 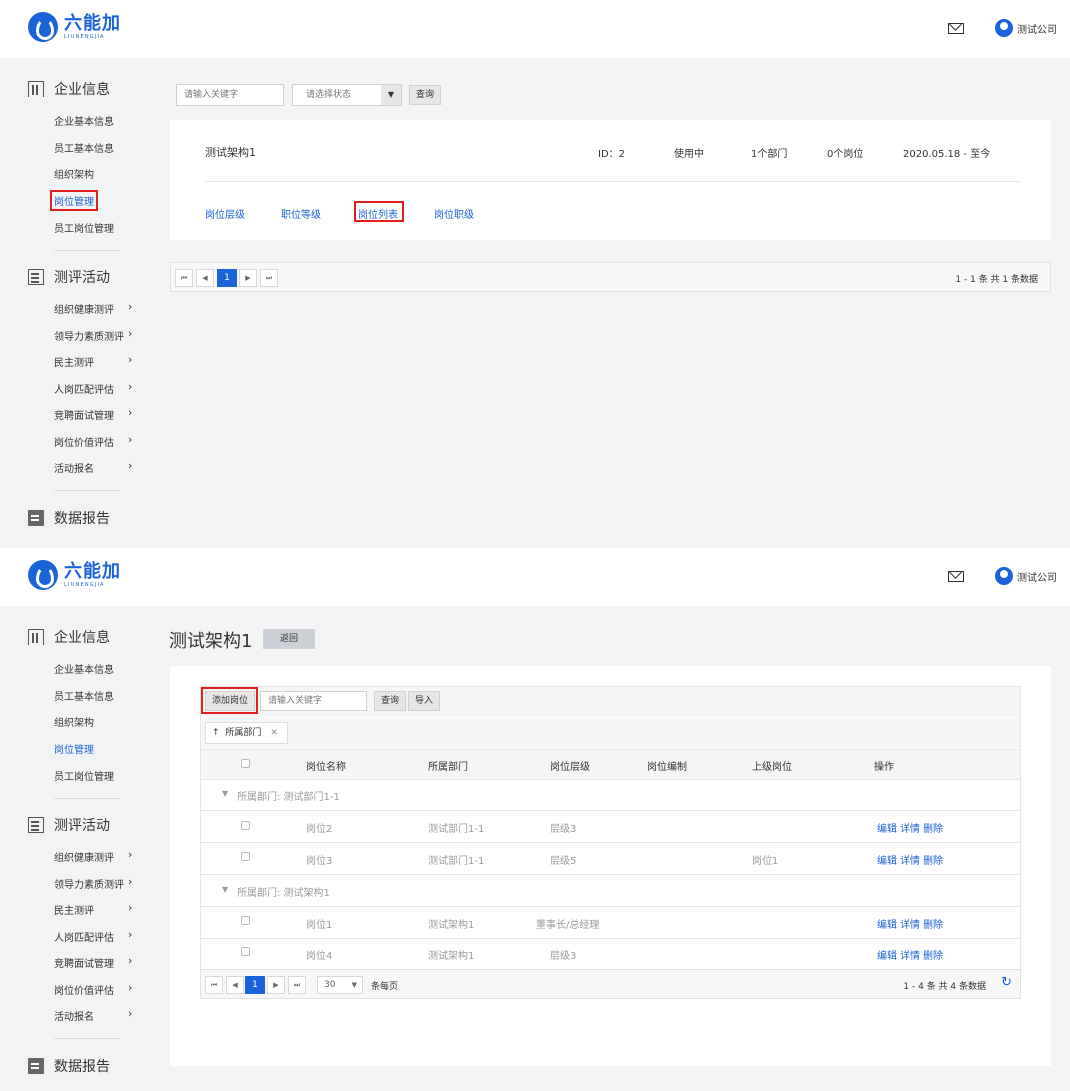 What do you see at coordinates (274, 733) in the screenshot?
I see `close-icon: ✕` at bounding box center [274, 733].